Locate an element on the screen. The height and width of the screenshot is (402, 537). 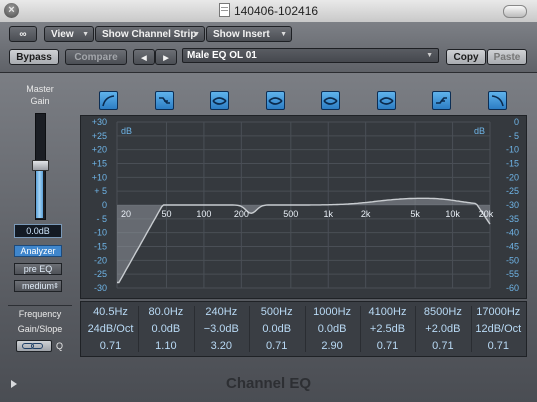
band-6-gain-slope-value: +2.5dB is located at coordinates (387, 329).